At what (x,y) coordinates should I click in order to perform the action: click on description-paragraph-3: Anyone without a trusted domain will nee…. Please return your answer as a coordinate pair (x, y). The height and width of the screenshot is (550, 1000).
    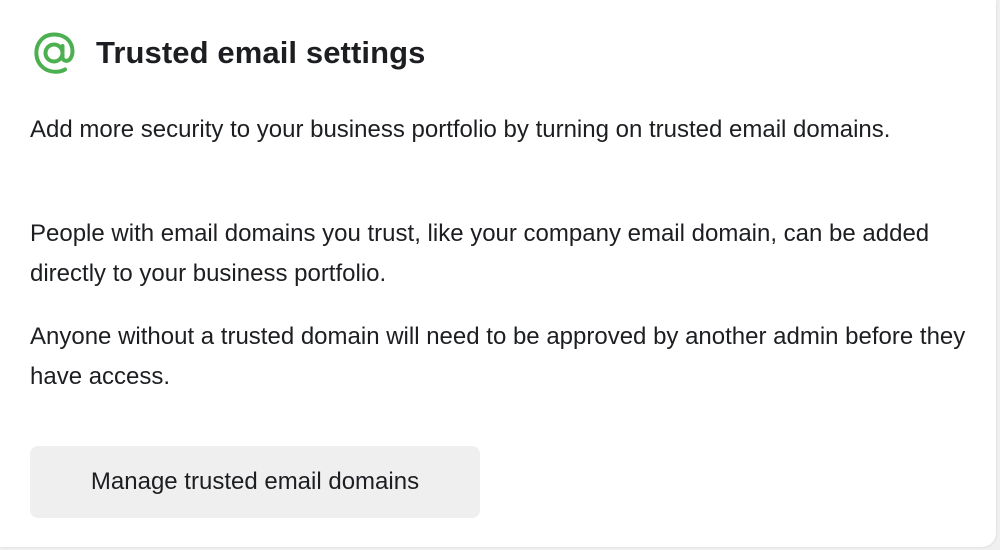
    Looking at the image, I should click on (498, 356).